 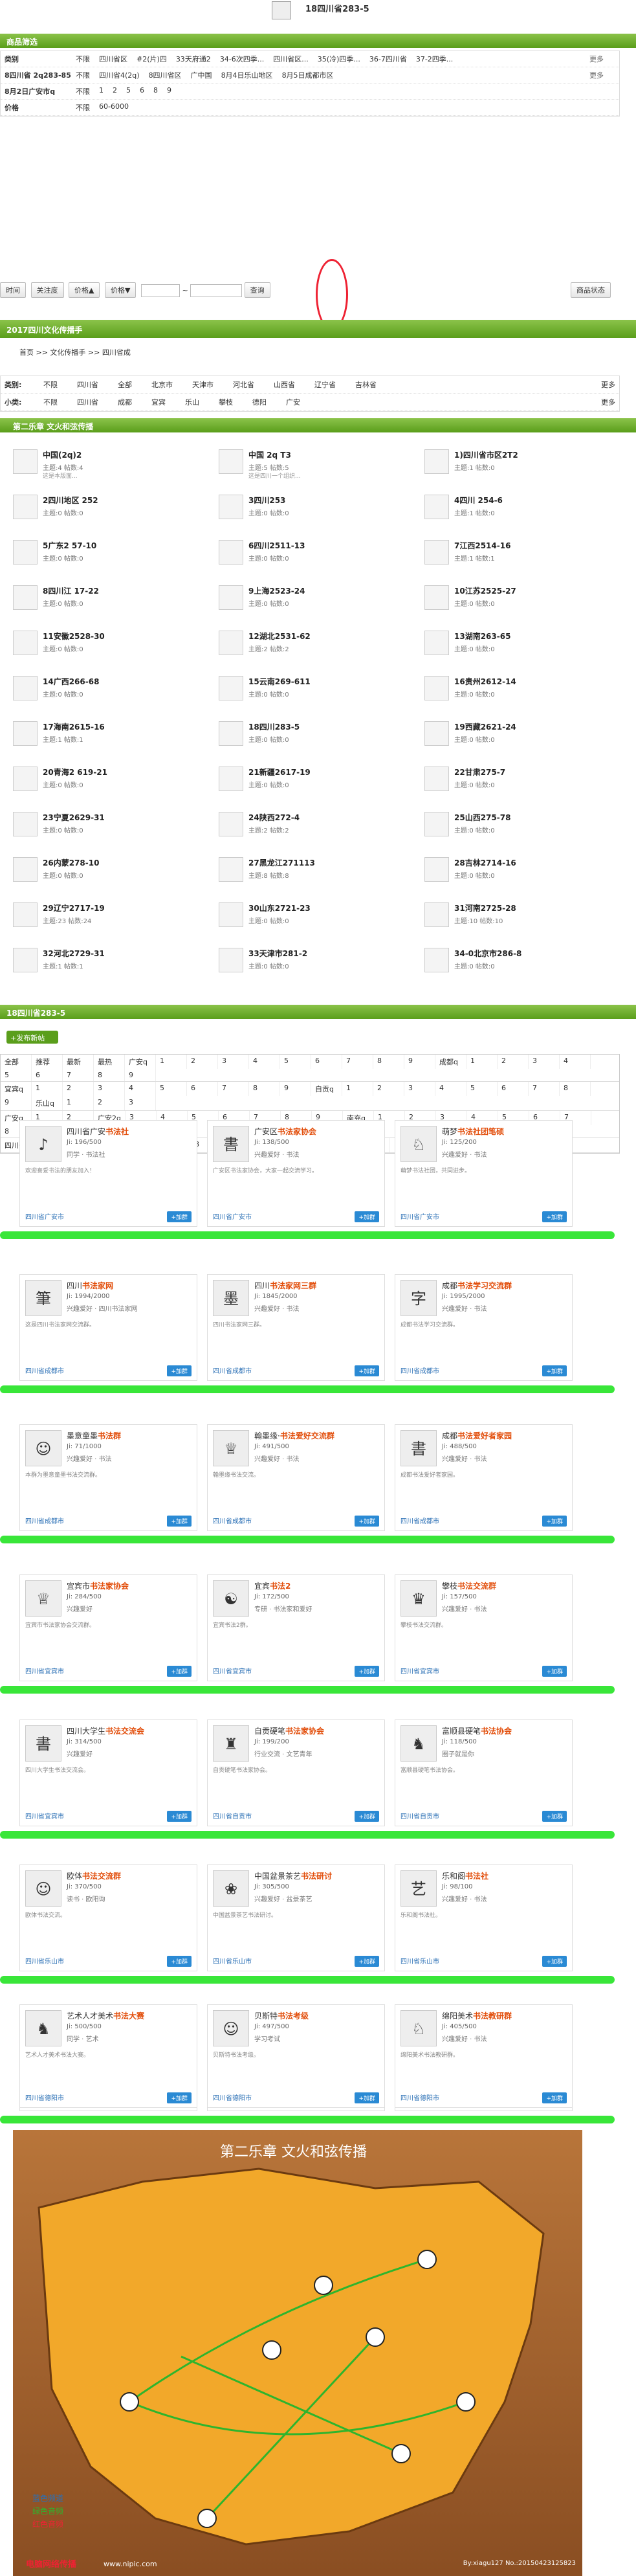 What do you see at coordinates (75, 352) in the screenshot?
I see `breadcrumb: 首页 >> 文化传播手 >> 四川省成` at bounding box center [75, 352].